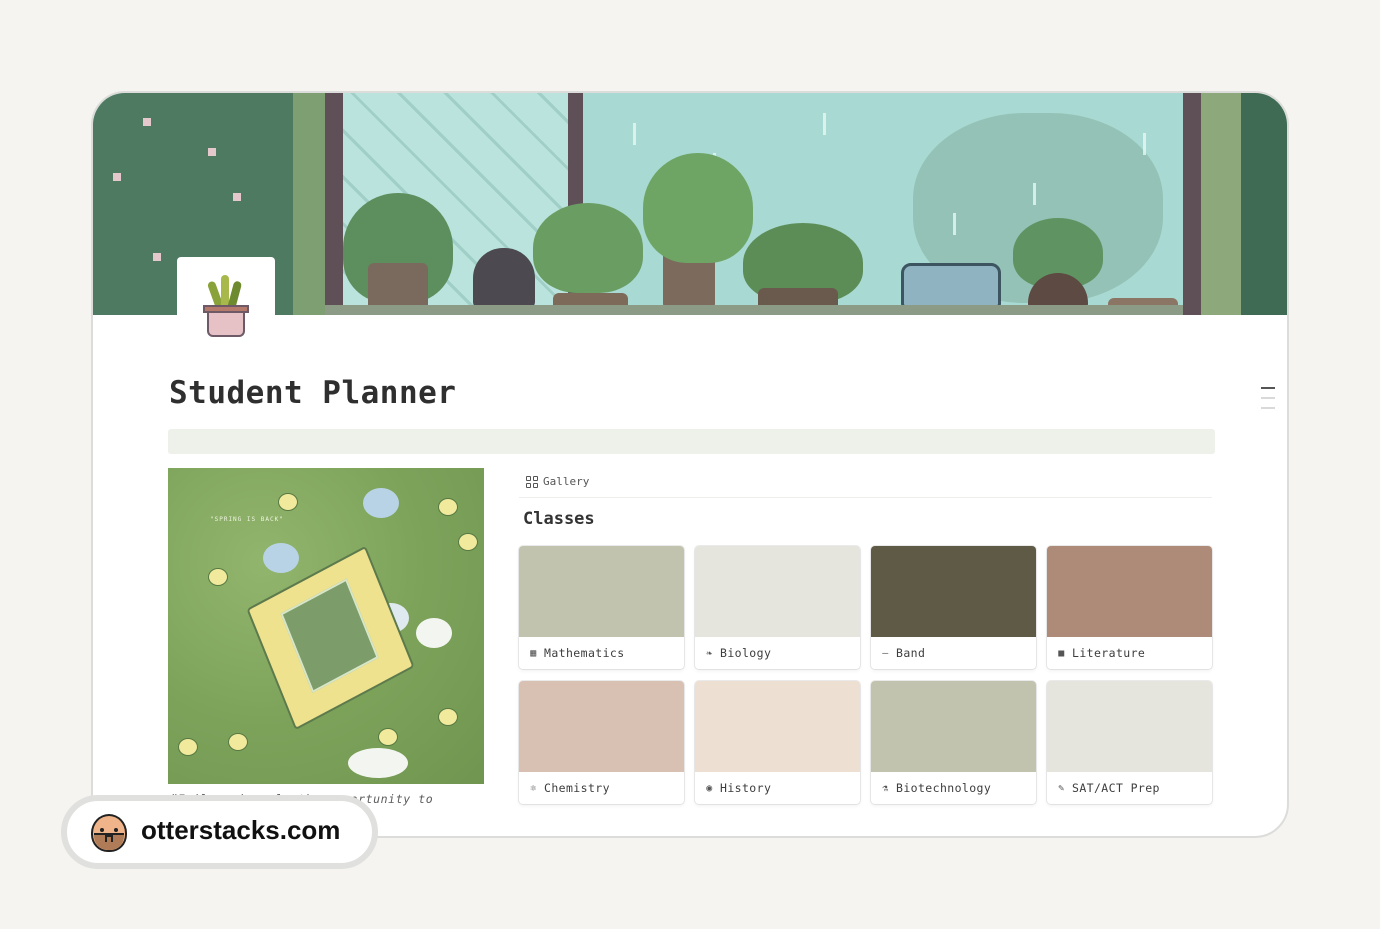 This screenshot has height=929, width=1380. I want to click on gallery-card-band: — Band, so click(953, 607).